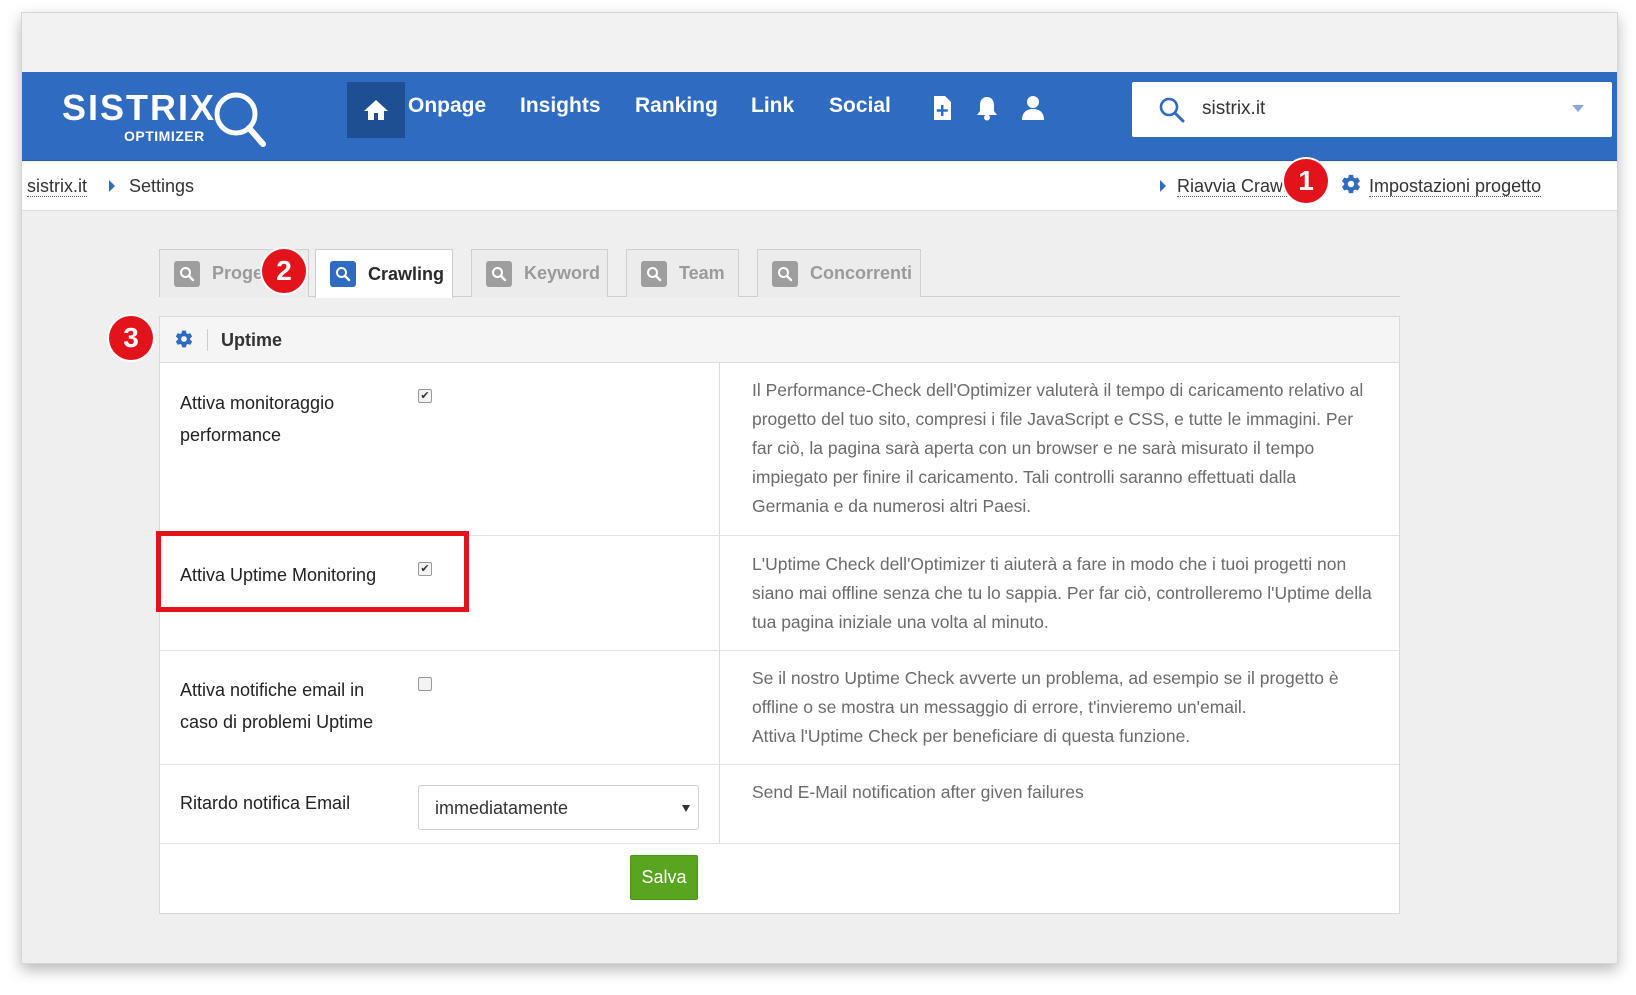 The image size is (1636, 995). Describe the element at coordinates (240, 119) in the screenshot. I see `logo-magnifier-icon` at that location.